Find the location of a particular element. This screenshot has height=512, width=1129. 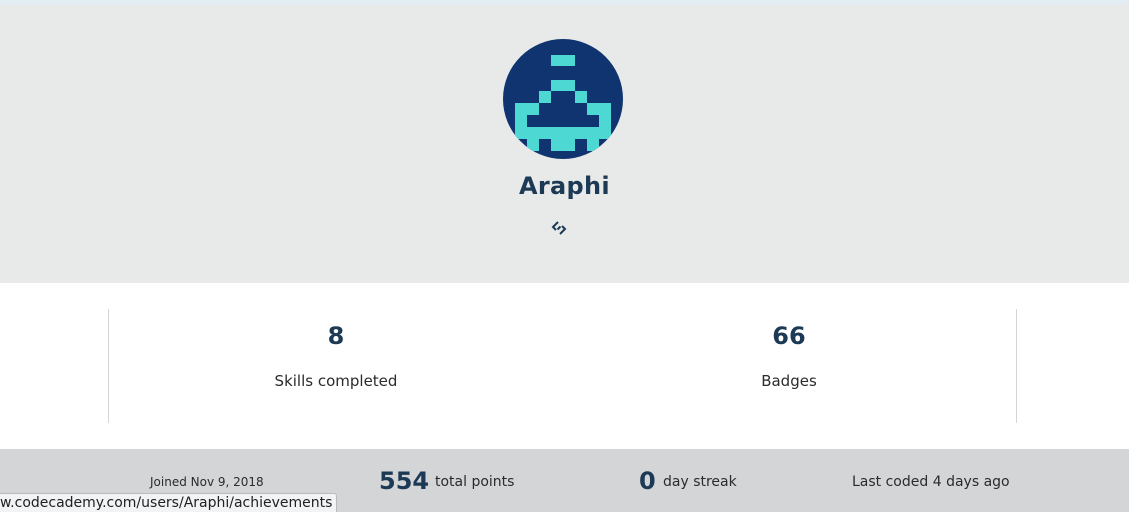

badges-label: Badges is located at coordinates (789, 381).